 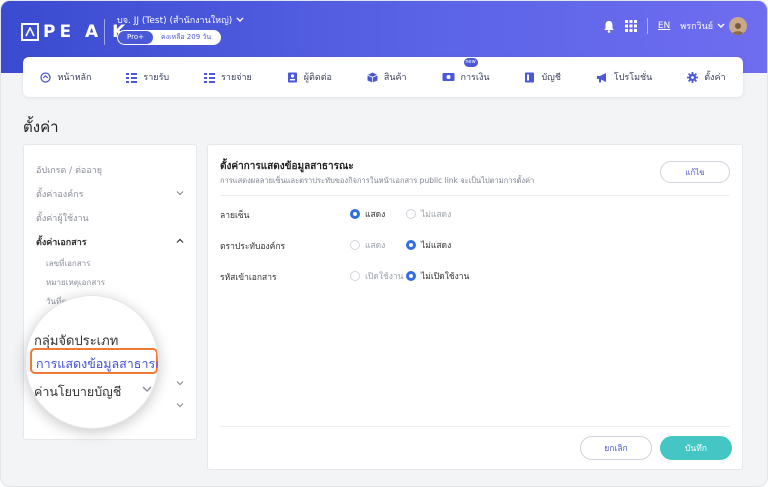 I want to click on company-selector: บจ. JJ (Test) (สำนักงานใหญ่), so click(x=180, y=20).